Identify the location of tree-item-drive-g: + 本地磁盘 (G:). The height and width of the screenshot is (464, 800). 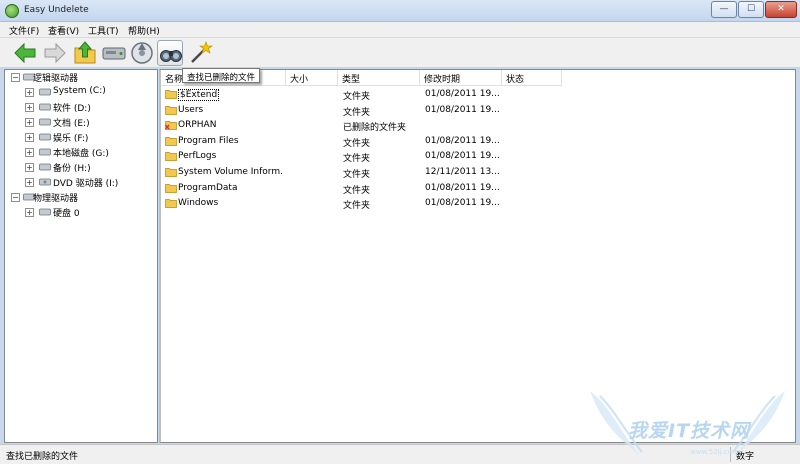
(80, 152).